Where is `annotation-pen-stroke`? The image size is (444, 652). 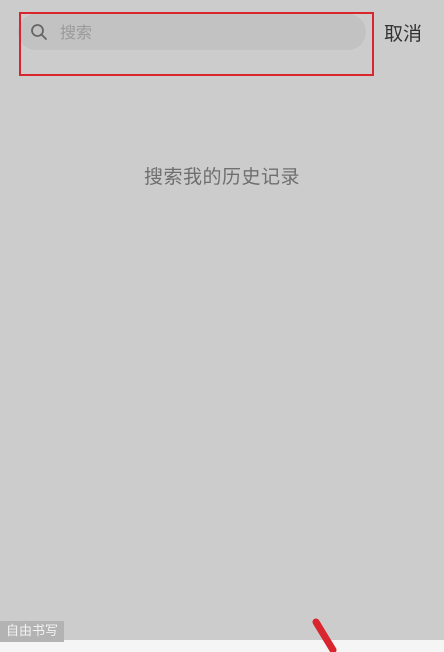 annotation-pen-stroke is located at coordinates (324, 635).